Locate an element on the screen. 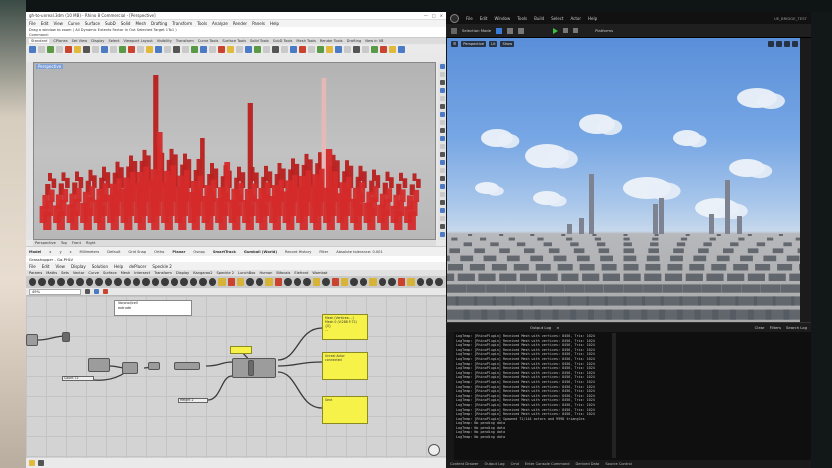 This screenshot has height=468, width=832. status-toggle: SmartTrack is located at coordinates (224, 252).